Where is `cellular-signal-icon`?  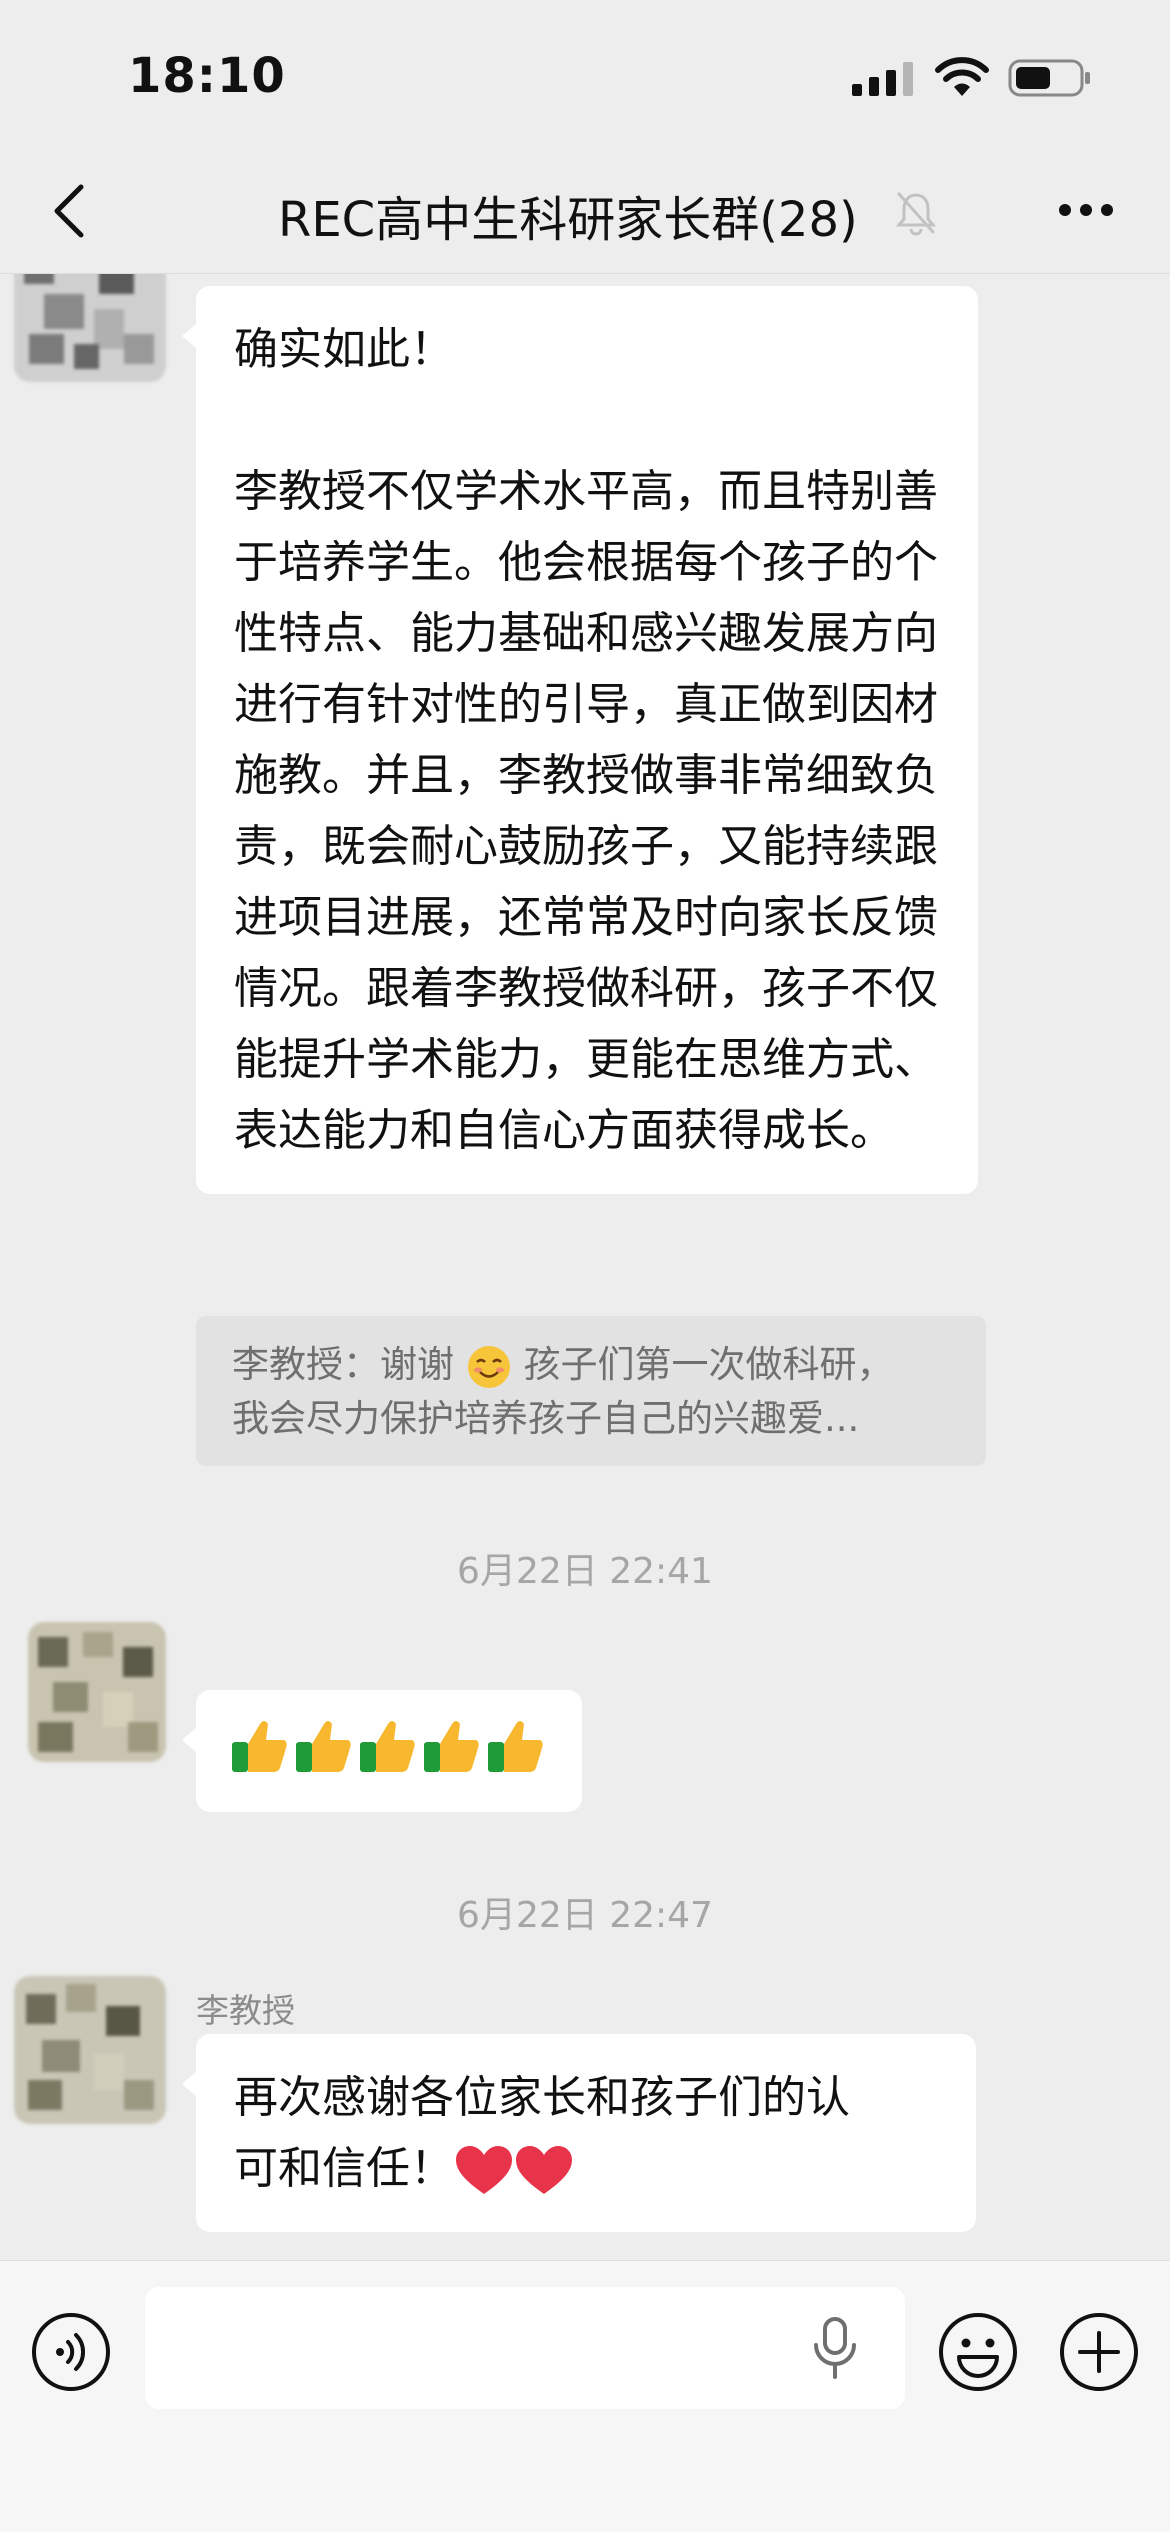 cellular-signal-icon is located at coordinates (882, 79).